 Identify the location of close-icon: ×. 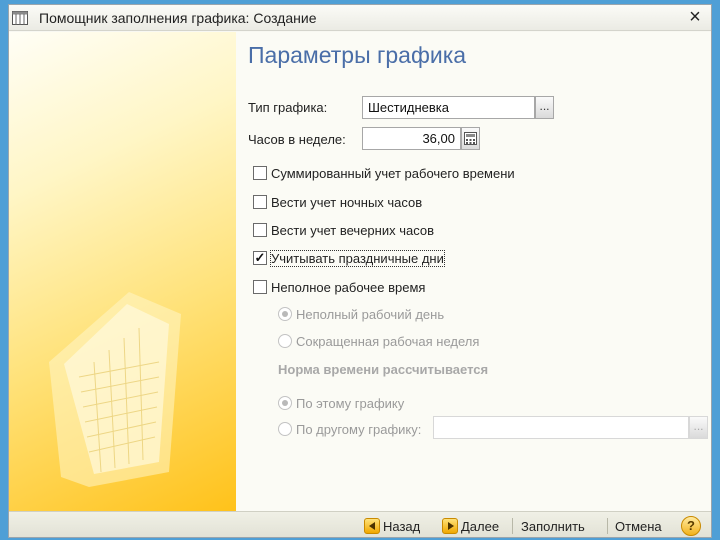
(695, 17).